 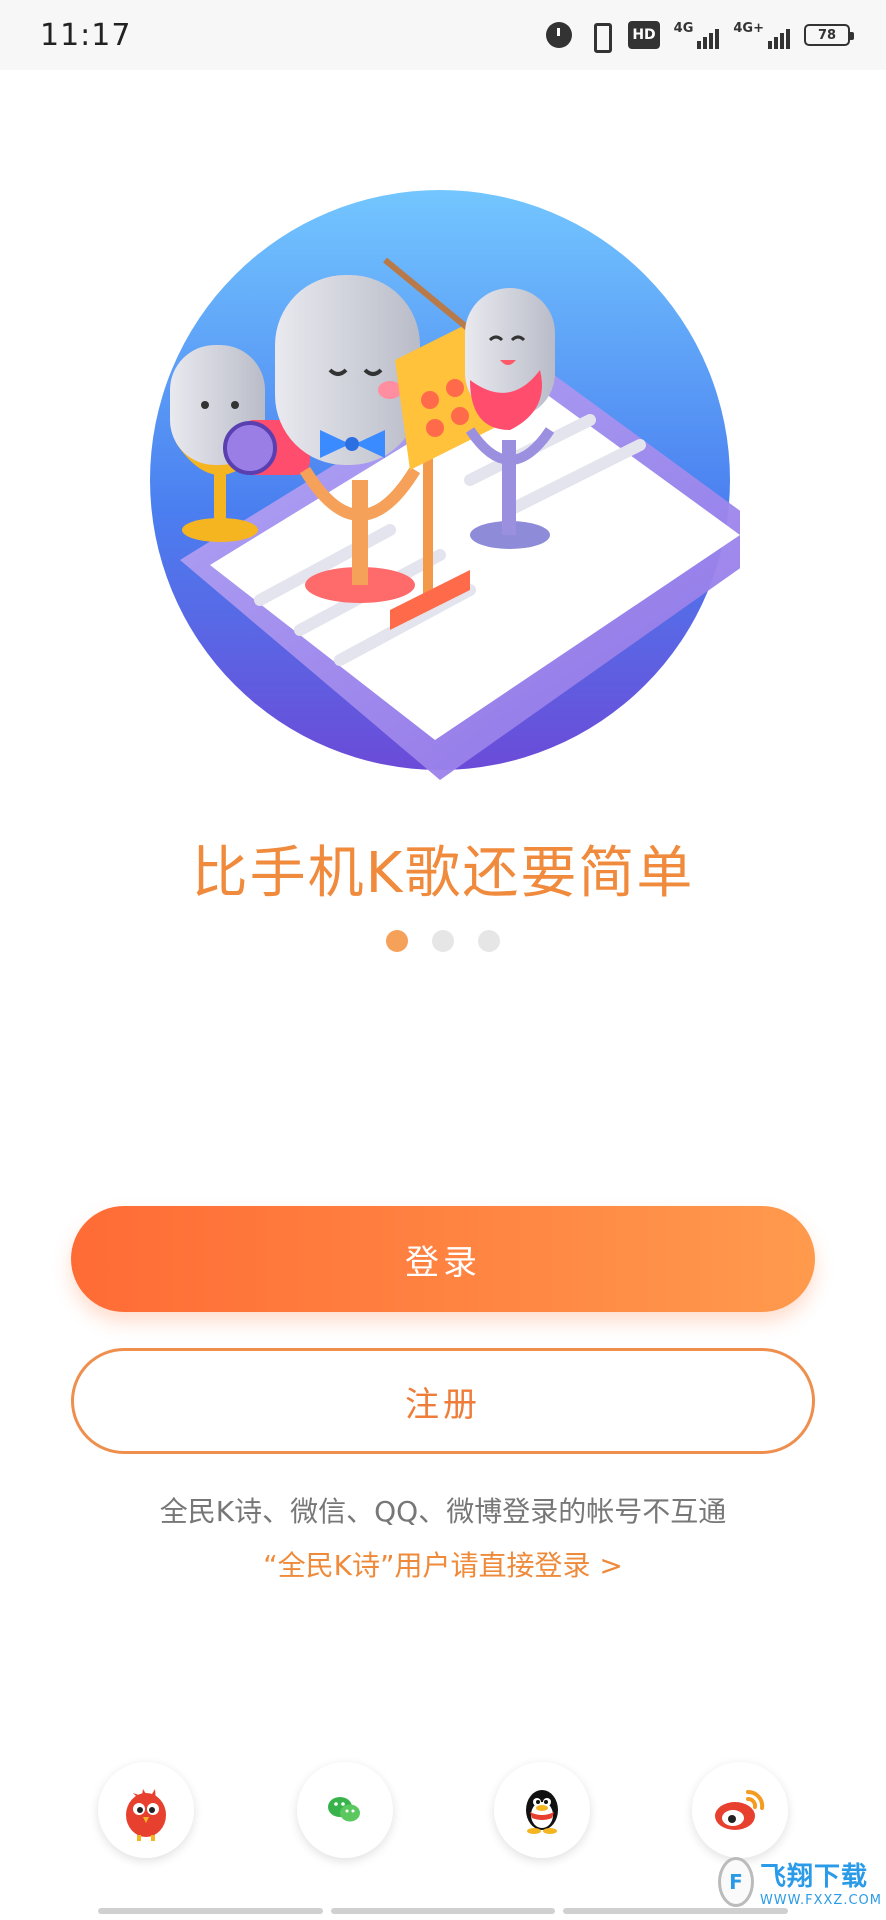 I want to click on signal-2-icon: 4G+, so click(x=761, y=35).